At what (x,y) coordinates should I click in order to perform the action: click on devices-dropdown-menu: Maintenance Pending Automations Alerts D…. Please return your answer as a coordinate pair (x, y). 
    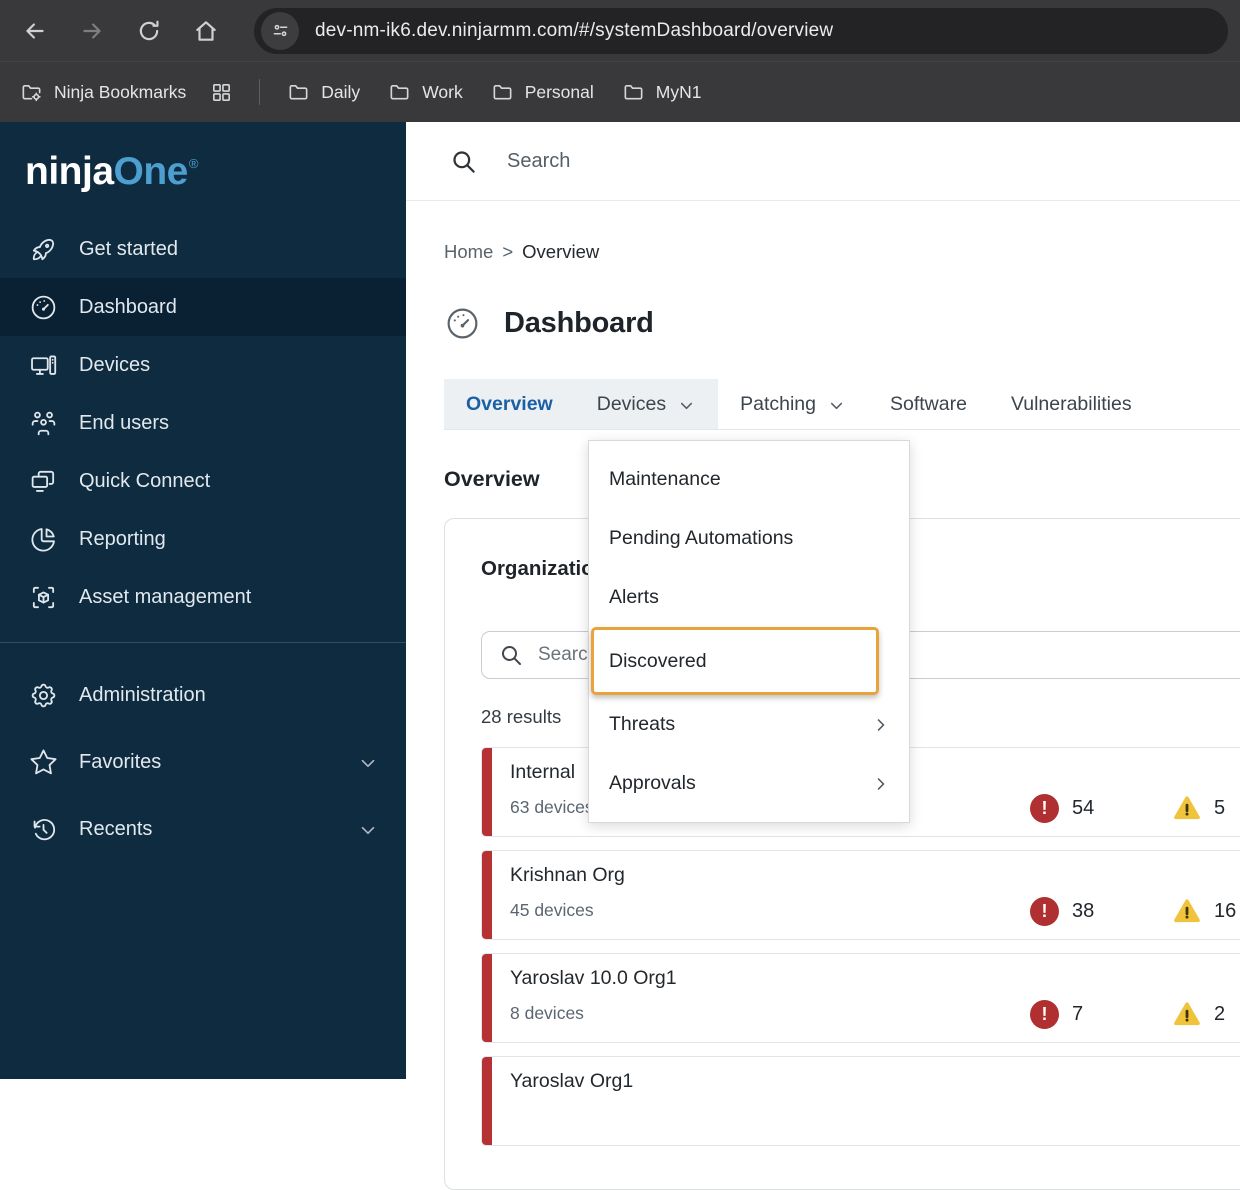
    Looking at the image, I should click on (749, 631).